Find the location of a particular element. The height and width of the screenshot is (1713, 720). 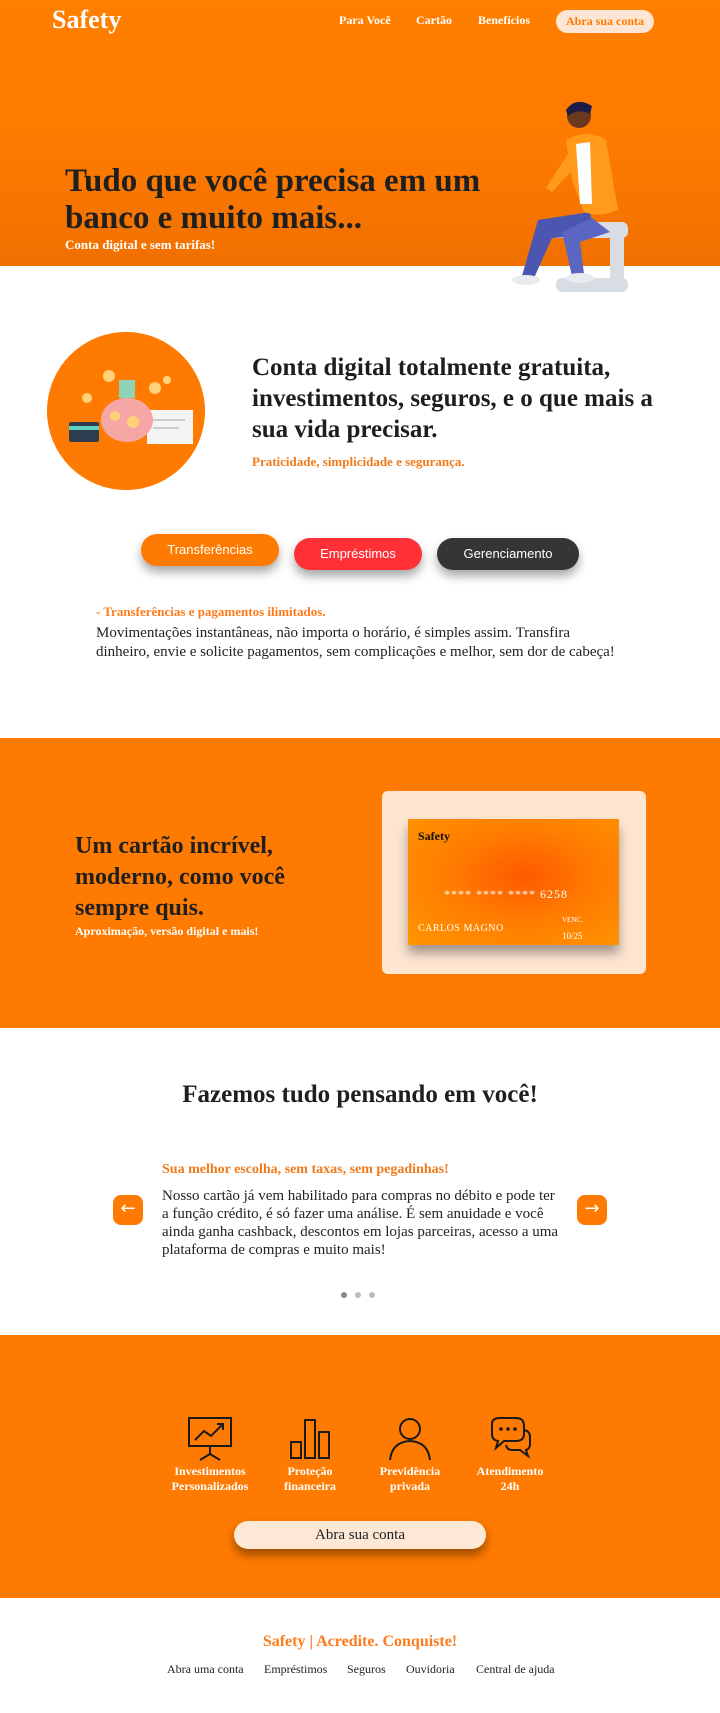

carousel-next-button: → is located at coordinates (592, 1210).